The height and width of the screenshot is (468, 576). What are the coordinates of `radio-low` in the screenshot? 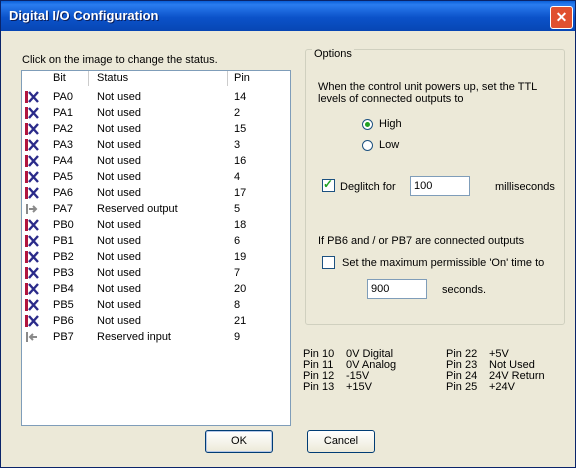 It's located at (367, 145).